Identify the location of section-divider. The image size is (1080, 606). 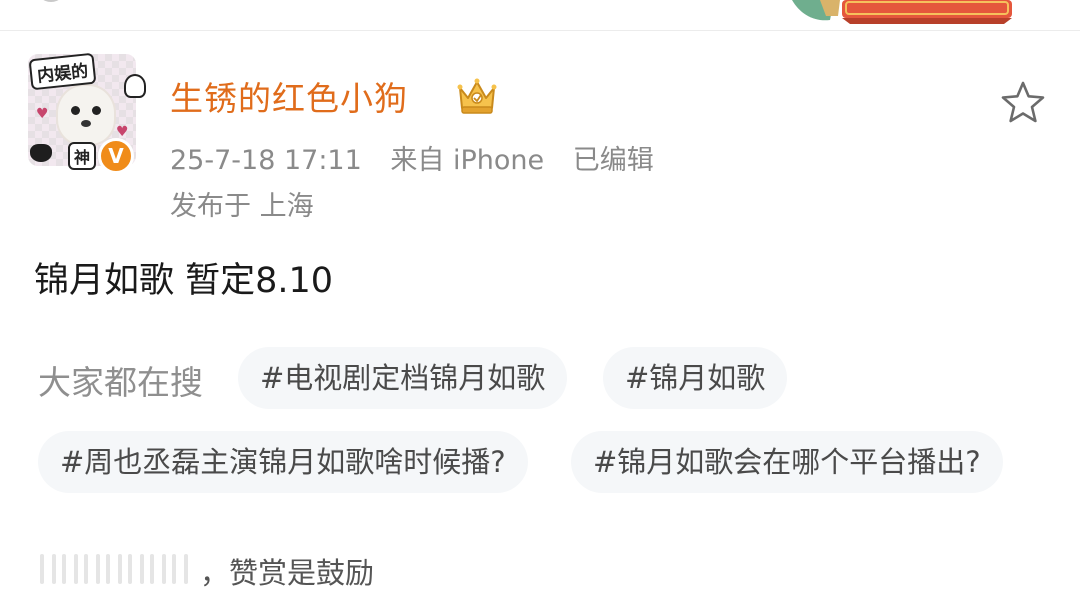
(540, 30).